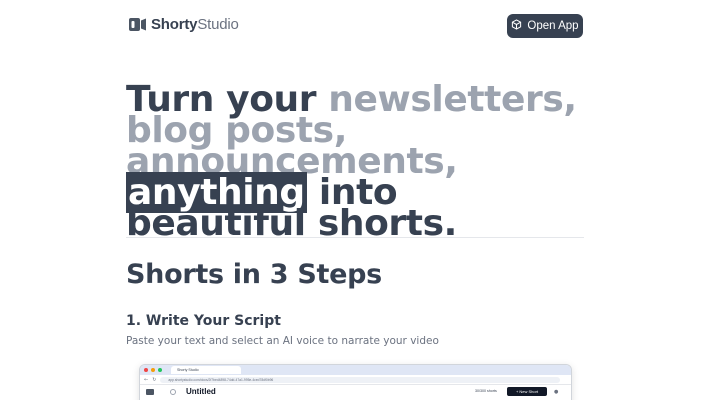 Image resolution: width=711 pixels, height=400 pixels. Describe the element at coordinates (355, 25) in the screenshot. I see `site-header: ShortyStudio Open App` at that location.